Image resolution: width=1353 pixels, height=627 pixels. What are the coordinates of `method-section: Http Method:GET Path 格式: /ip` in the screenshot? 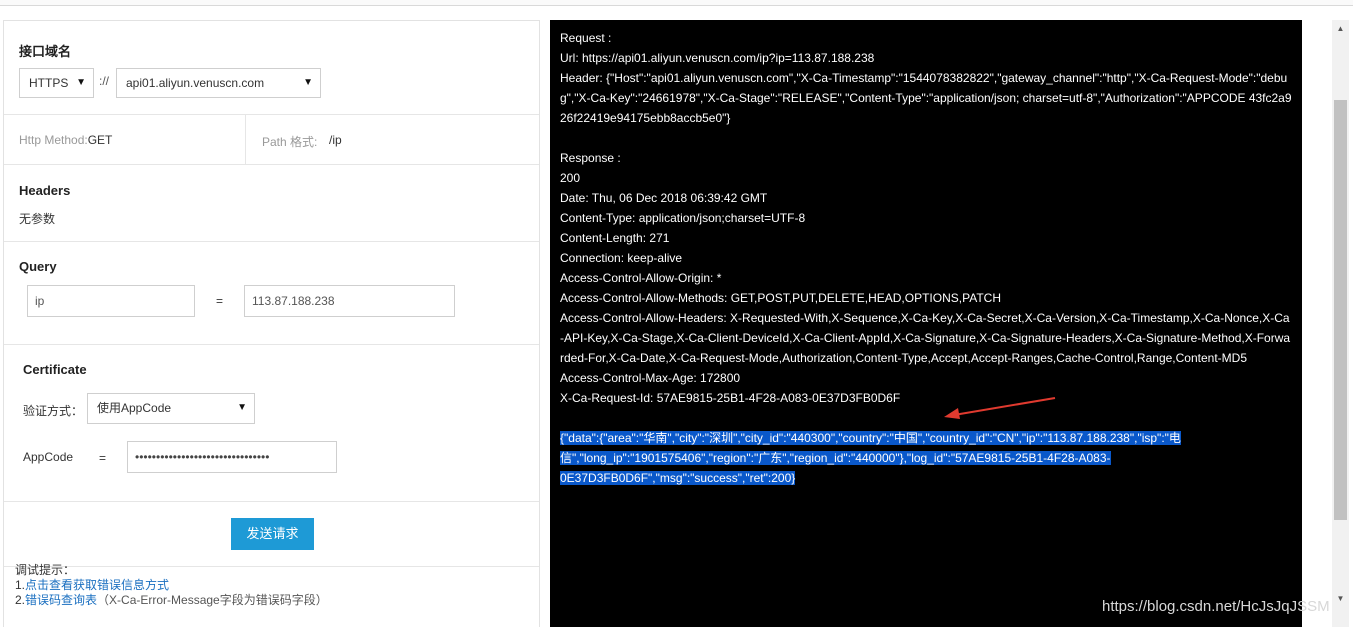 It's located at (271, 140).